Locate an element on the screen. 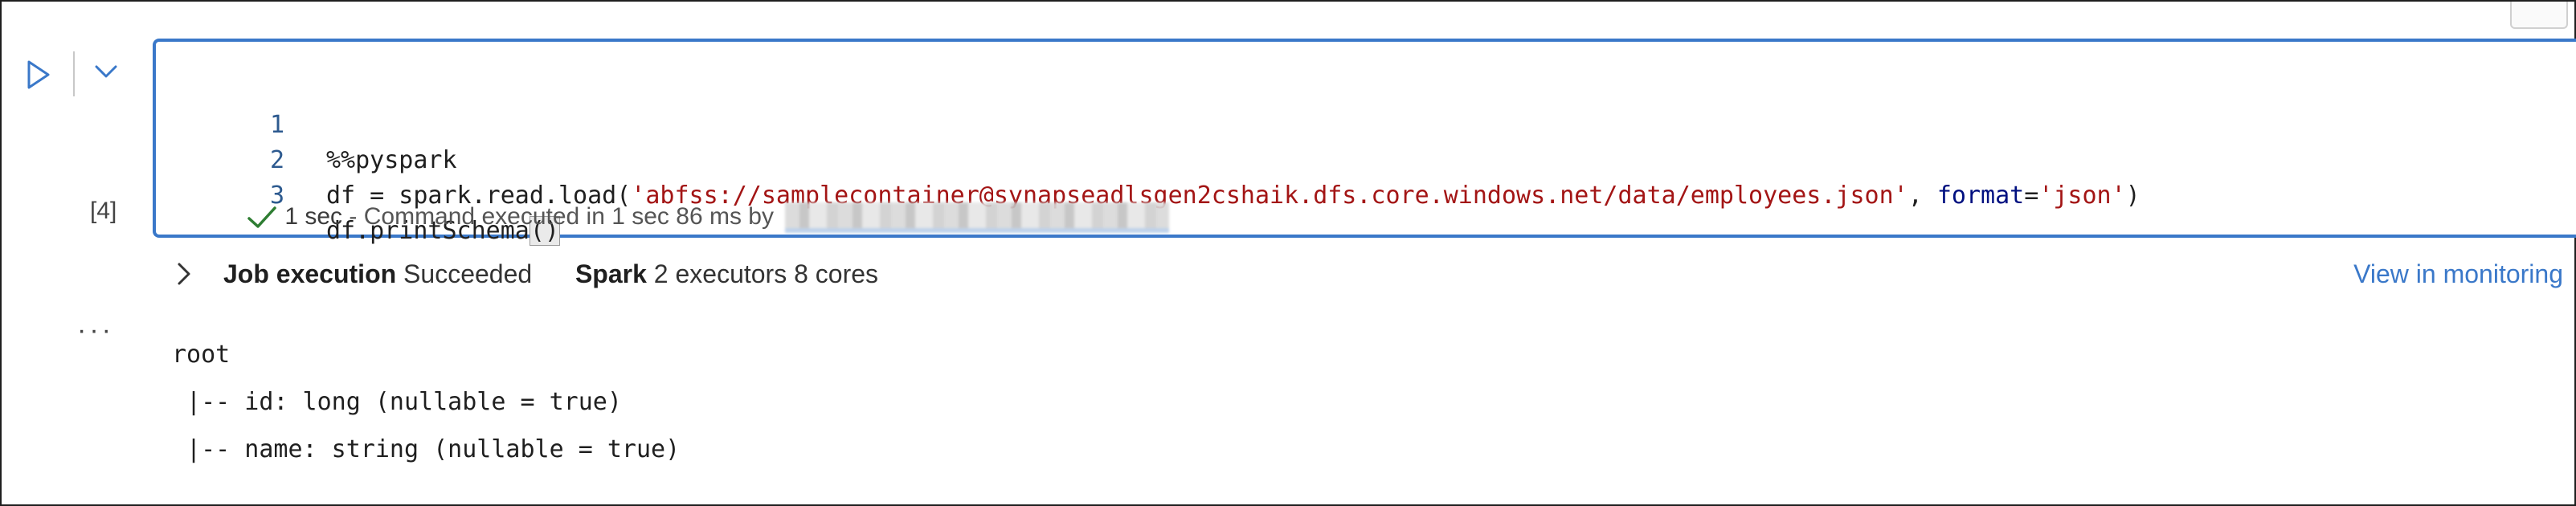 The image size is (2576, 506). chevron-right-icon is located at coordinates (184, 274).